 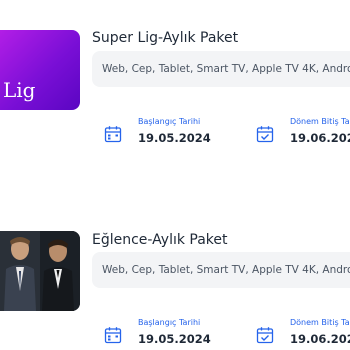 I want to click on package-title: Super Lig-Aylık Paket, so click(x=165, y=38).